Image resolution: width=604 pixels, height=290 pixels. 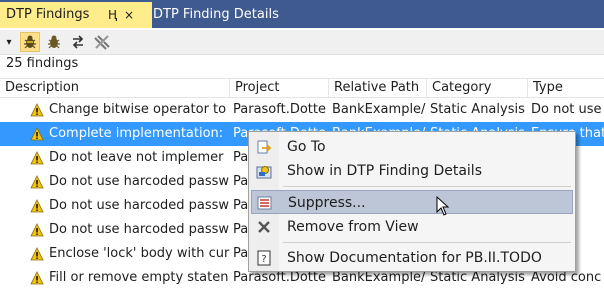 What do you see at coordinates (264, 227) in the screenshot?
I see `remove-icon` at bounding box center [264, 227].